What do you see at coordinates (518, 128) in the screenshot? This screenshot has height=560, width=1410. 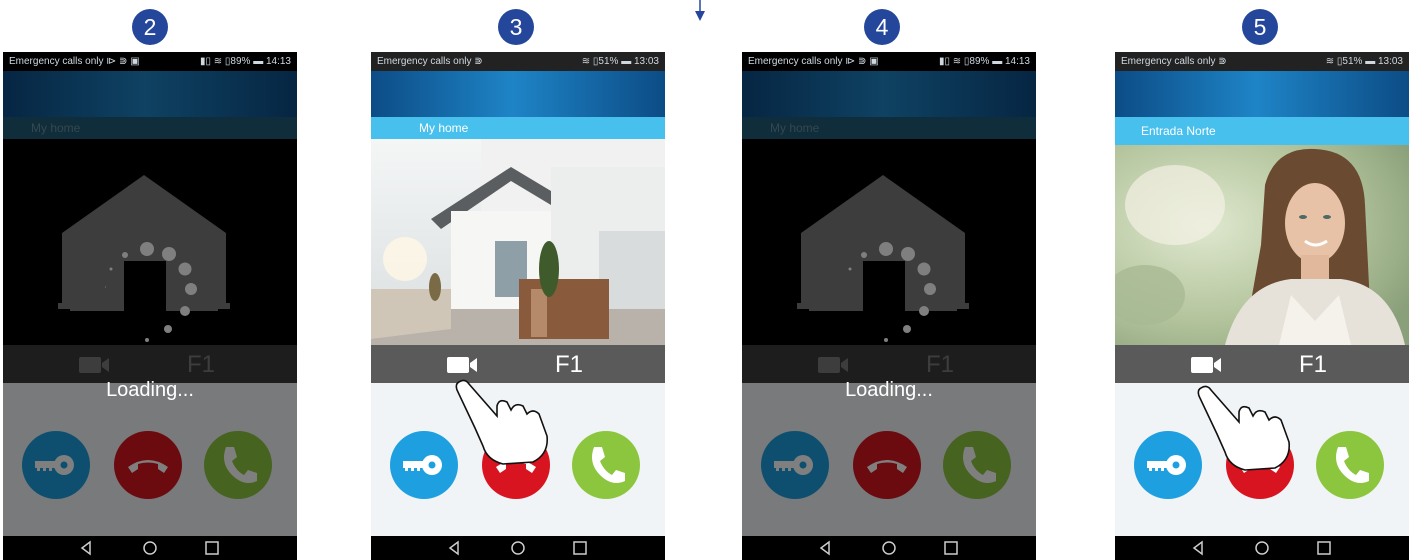 I see `device-title-bar: My home` at bounding box center [518, 128].